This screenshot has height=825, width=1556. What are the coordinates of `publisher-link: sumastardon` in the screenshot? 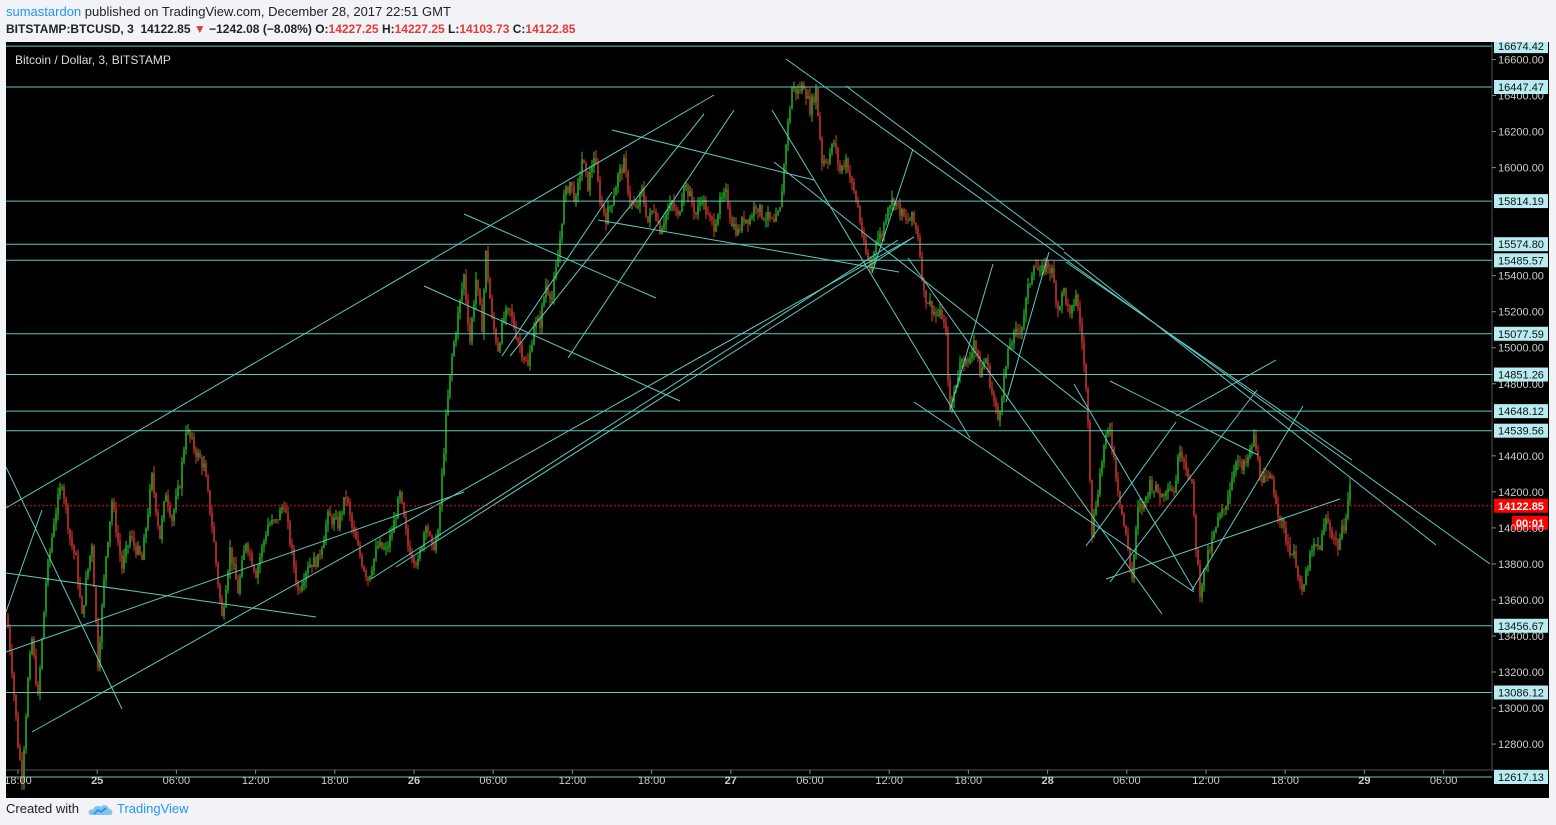 It's located at (43, 11).